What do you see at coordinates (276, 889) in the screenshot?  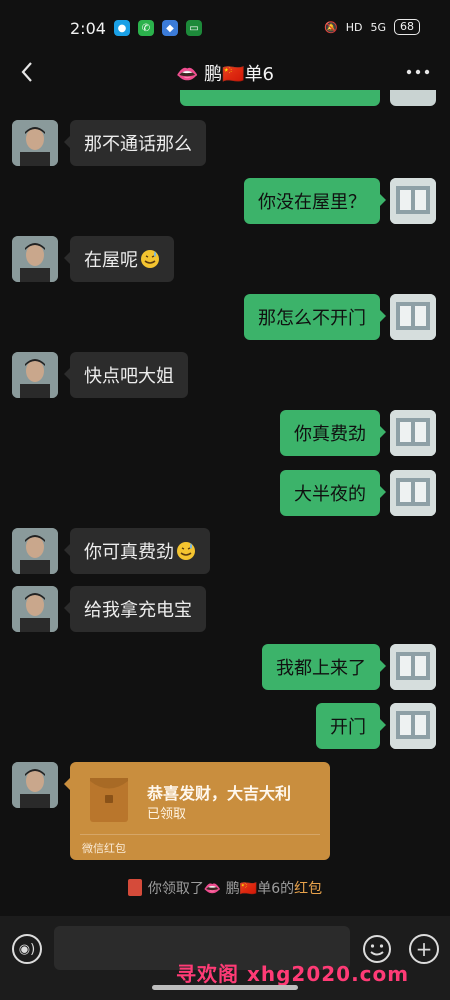 I see `notice-middle: 单6的` at bounding box center [276, 889].